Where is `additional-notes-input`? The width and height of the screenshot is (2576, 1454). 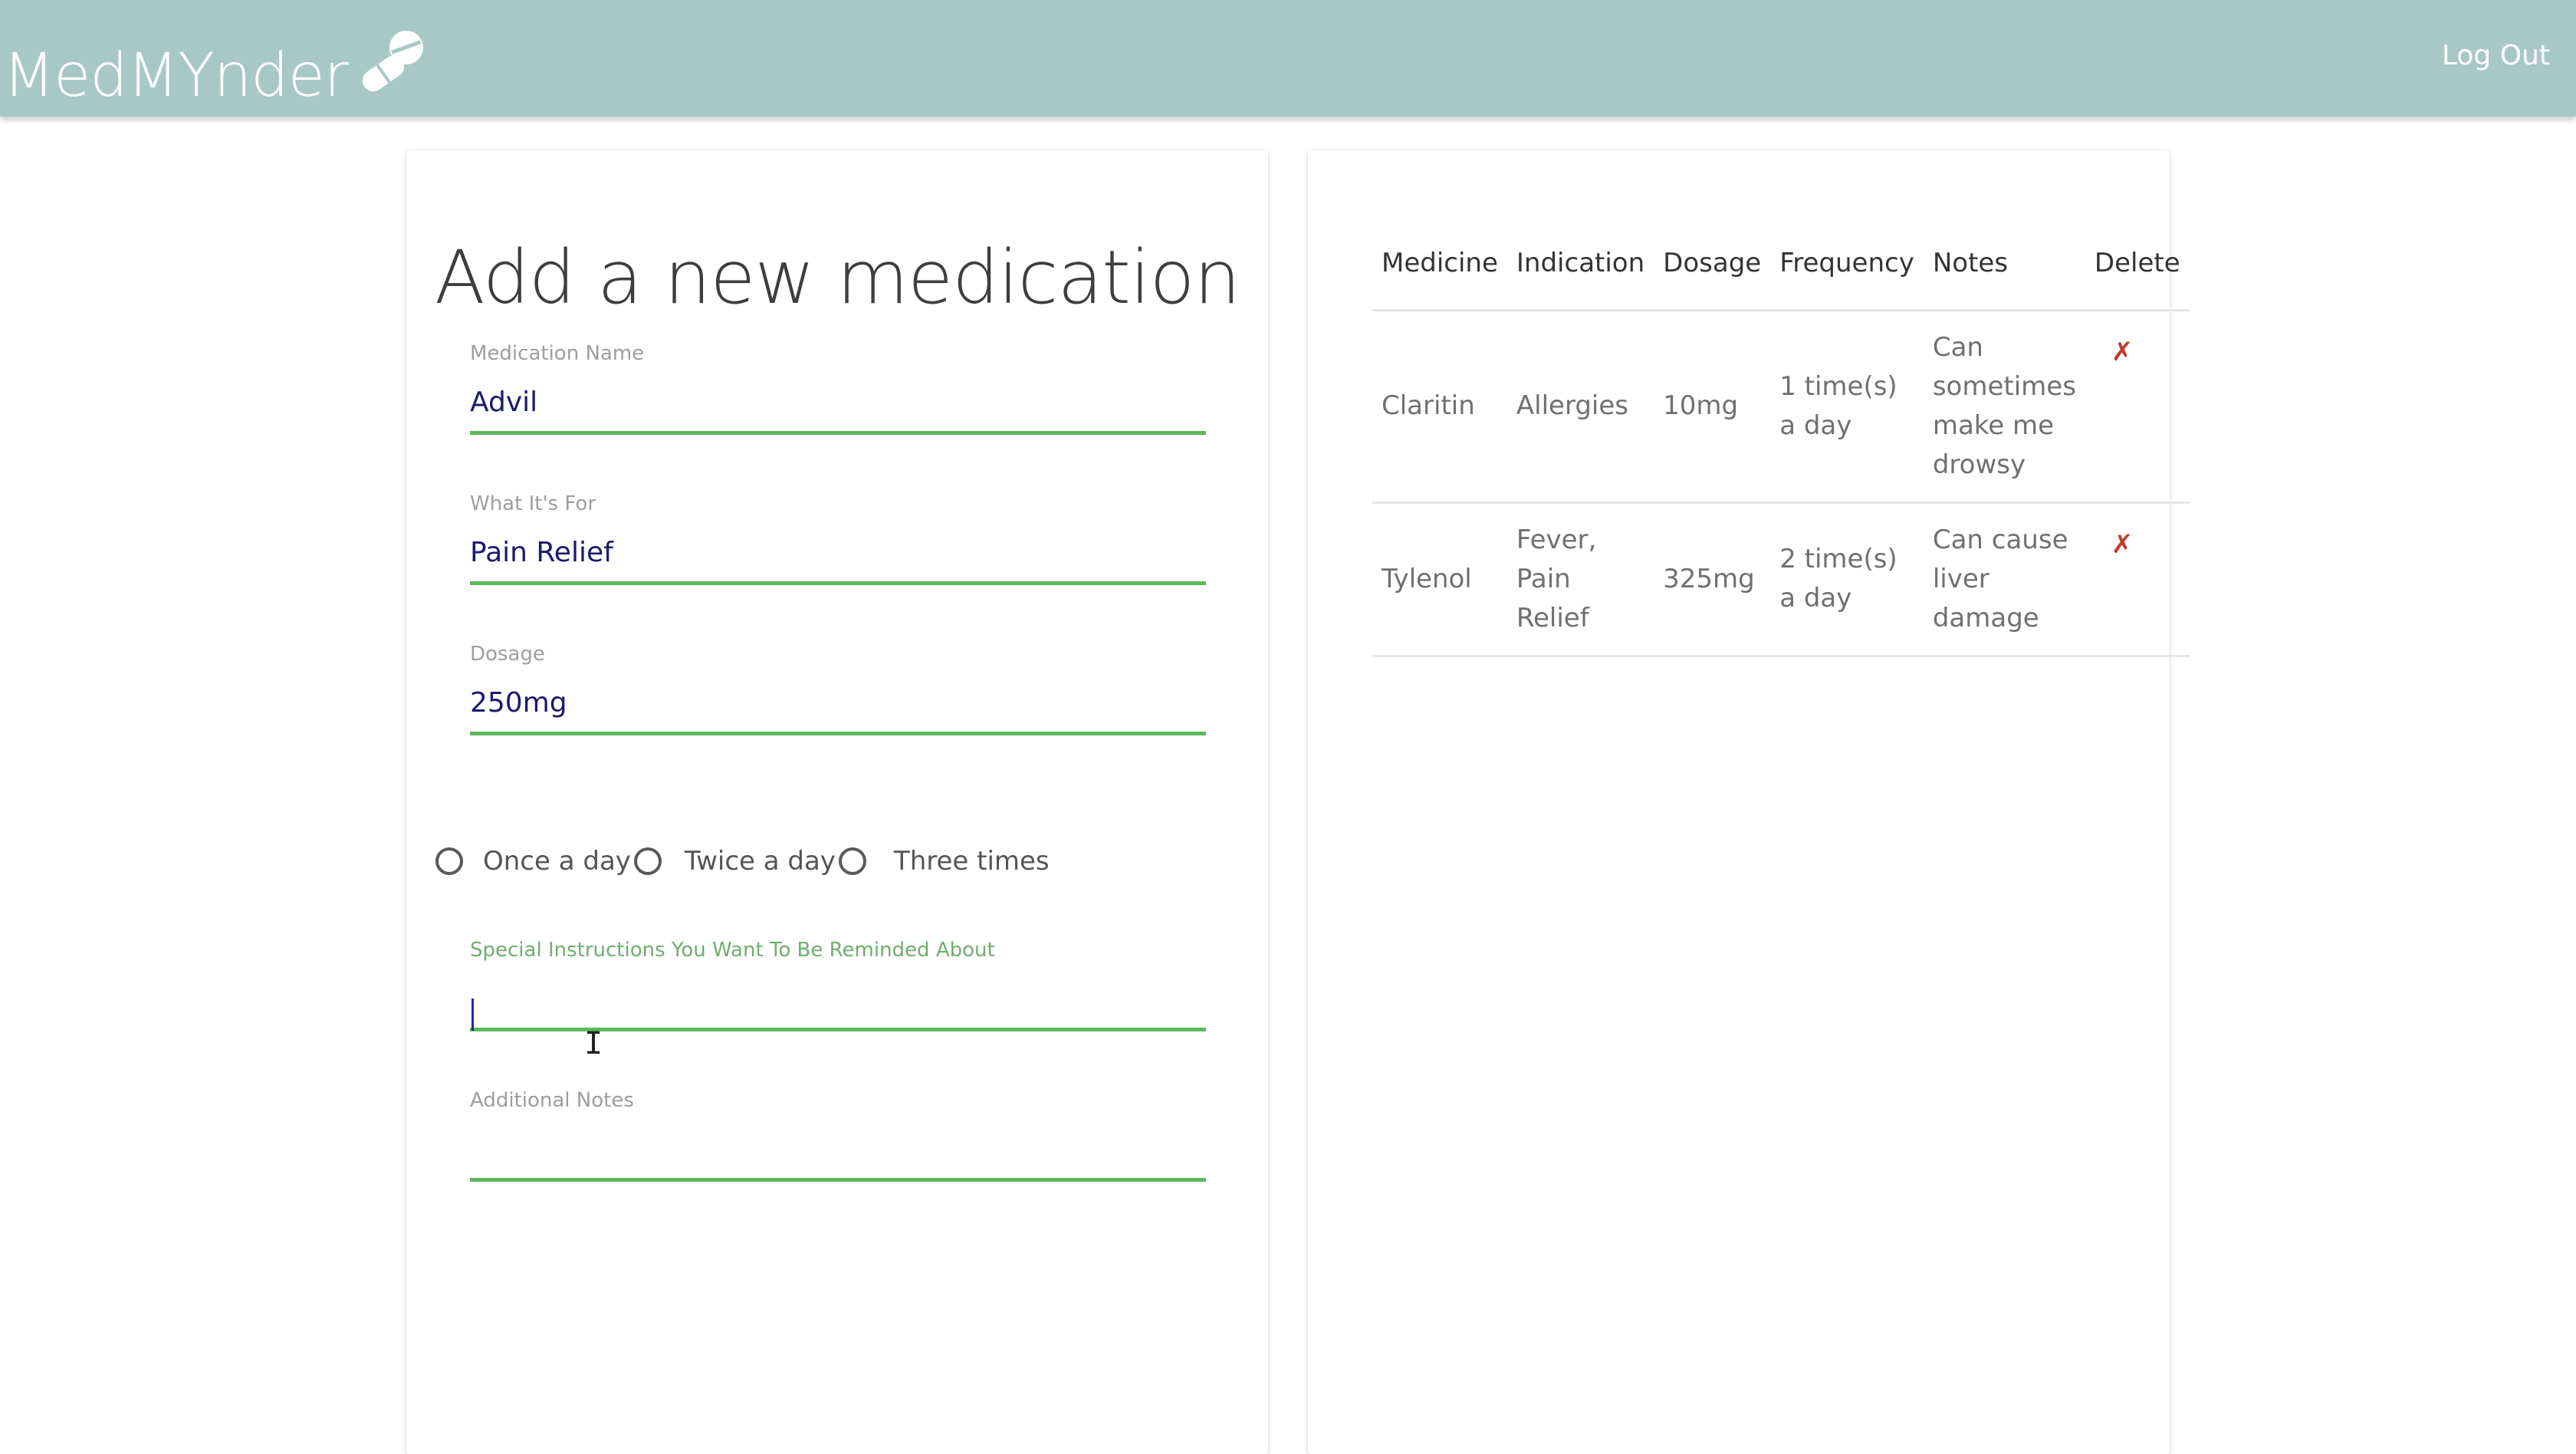 additional-notes-input is located at coordinates (838, 1148).